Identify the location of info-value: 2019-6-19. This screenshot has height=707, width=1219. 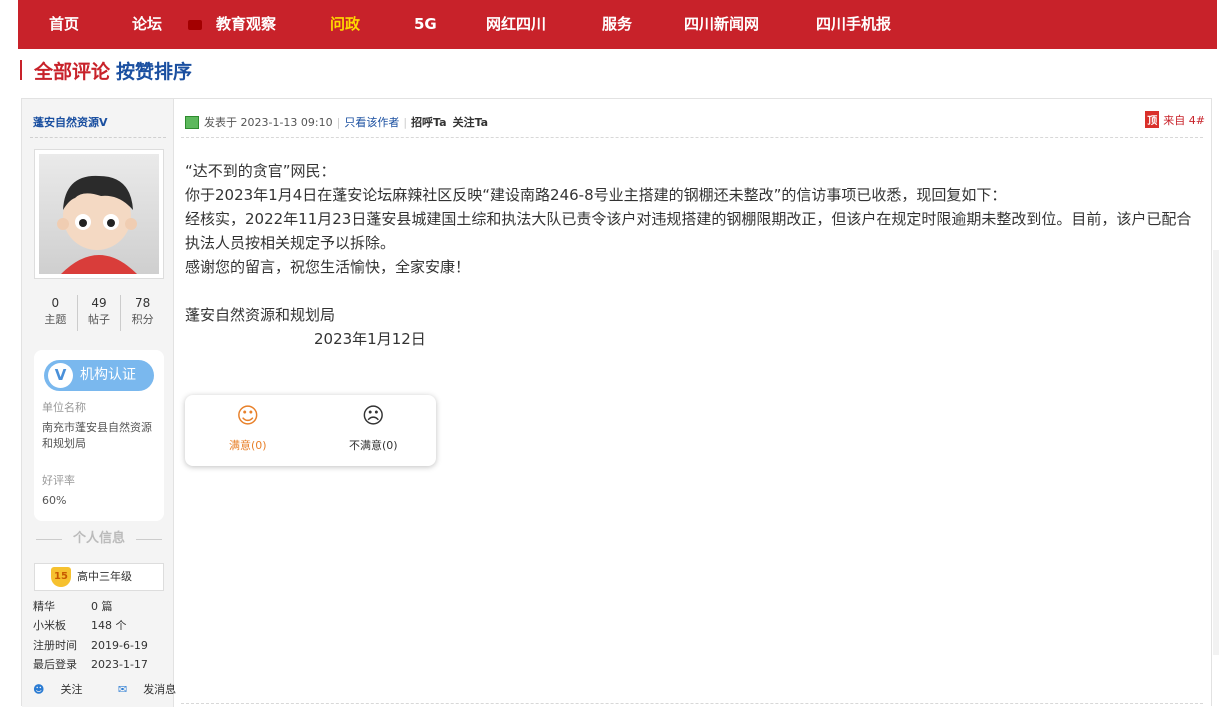
(119, 645).